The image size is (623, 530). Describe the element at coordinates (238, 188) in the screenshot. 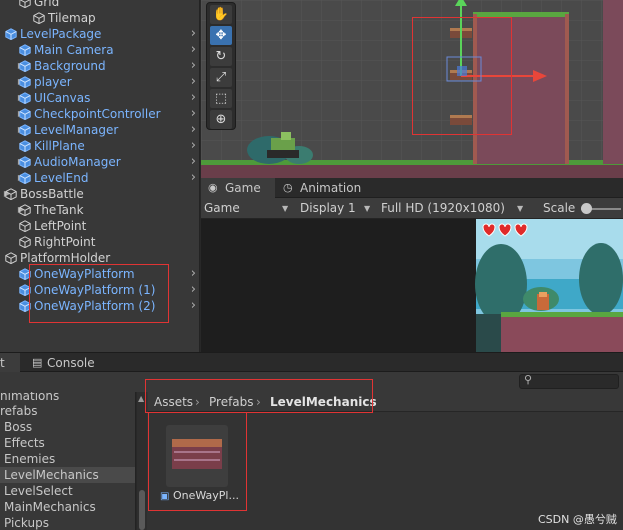

I see `tab-game: ◉ Game` at that location.